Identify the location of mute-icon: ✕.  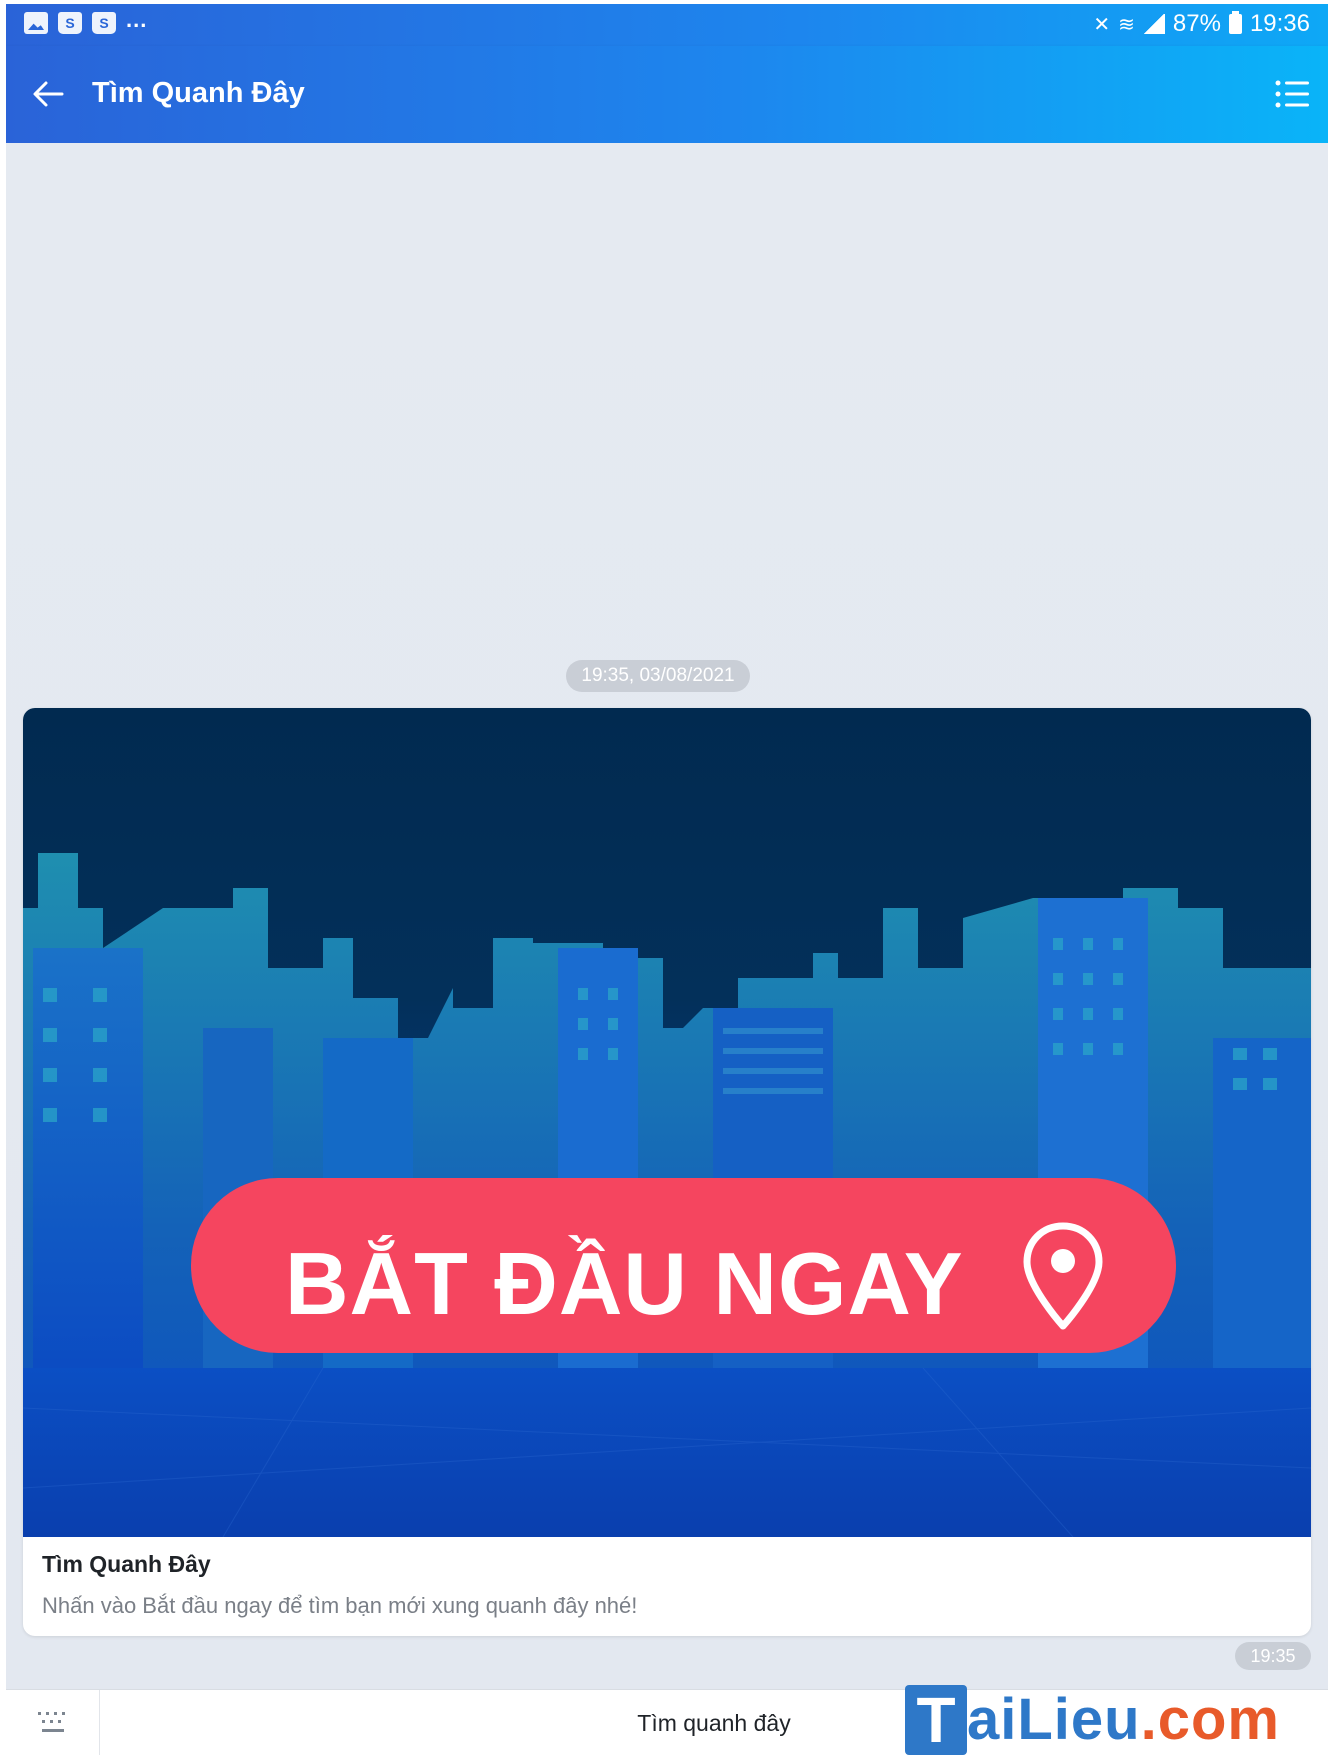
(1102, 24).